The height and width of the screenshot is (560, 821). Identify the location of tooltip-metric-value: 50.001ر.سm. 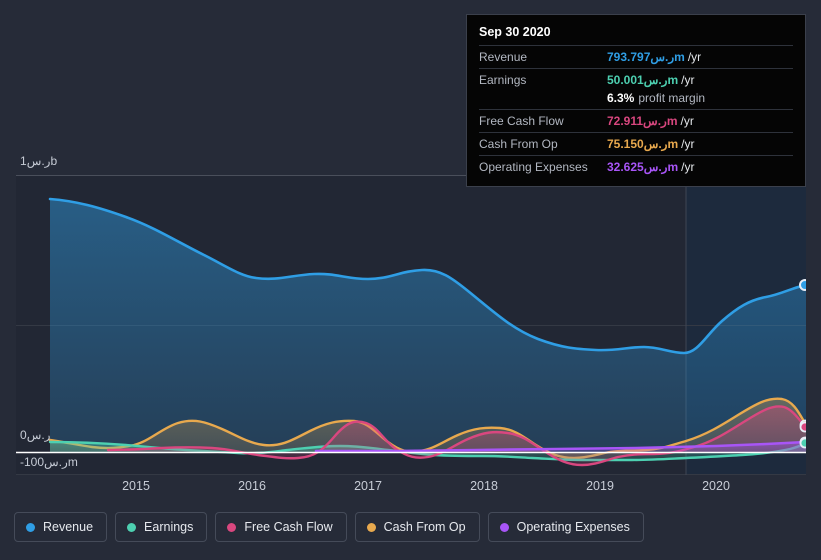
(643, 80).